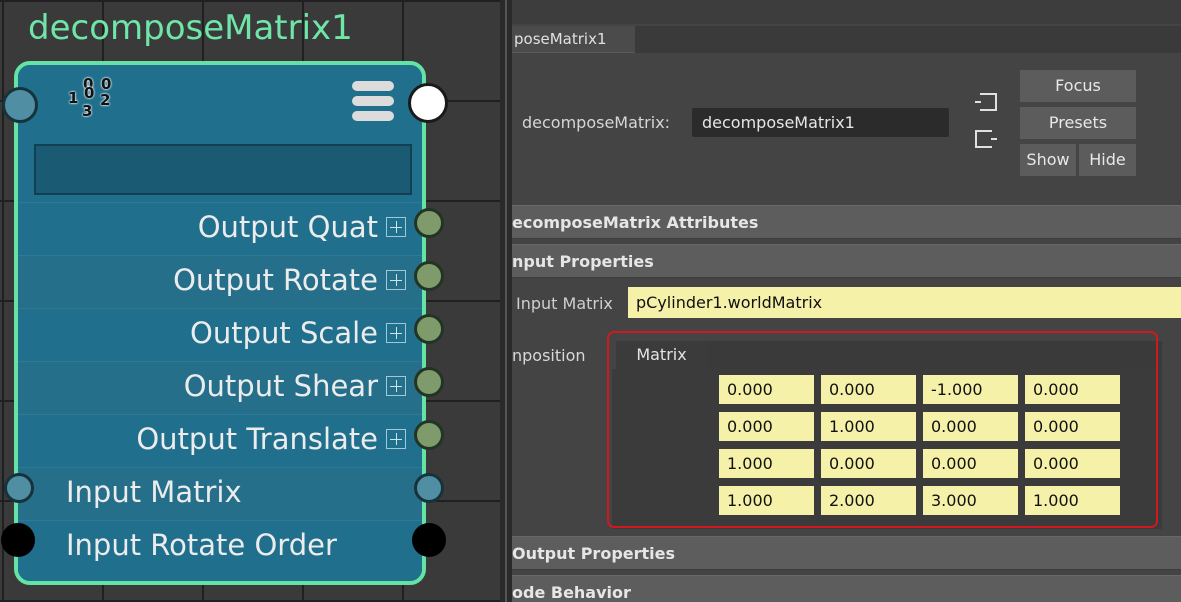  I want to click on input-rotate-order-in-port, so click(18, 540).